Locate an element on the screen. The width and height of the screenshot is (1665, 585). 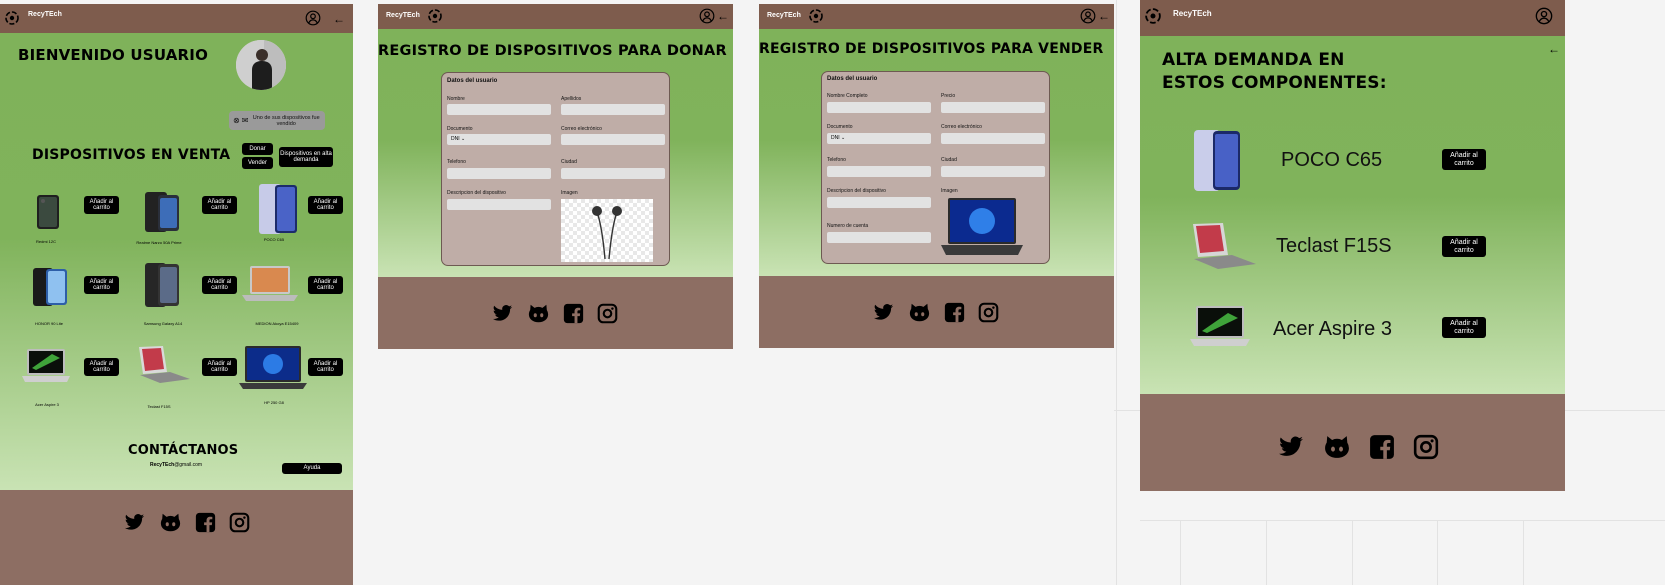
avatar is located at coordinates (261, 65).